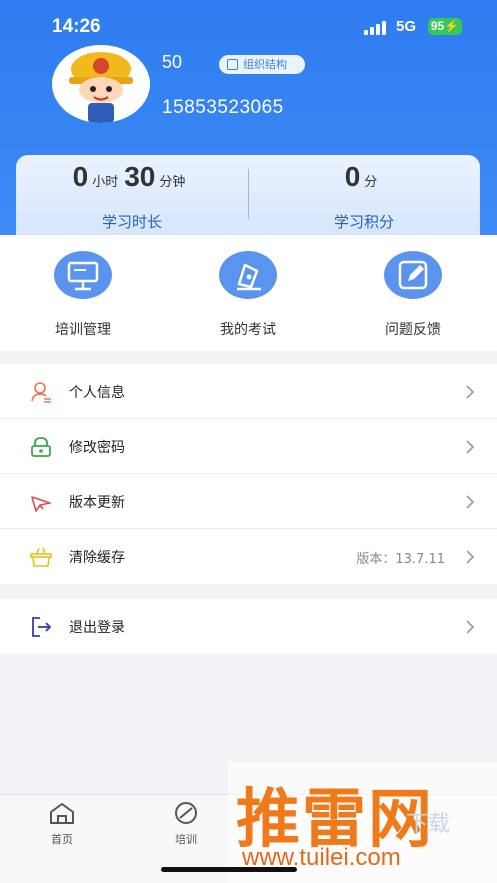 The image size is (497, 883). I want to click on lock-icon, so click(41, 447).